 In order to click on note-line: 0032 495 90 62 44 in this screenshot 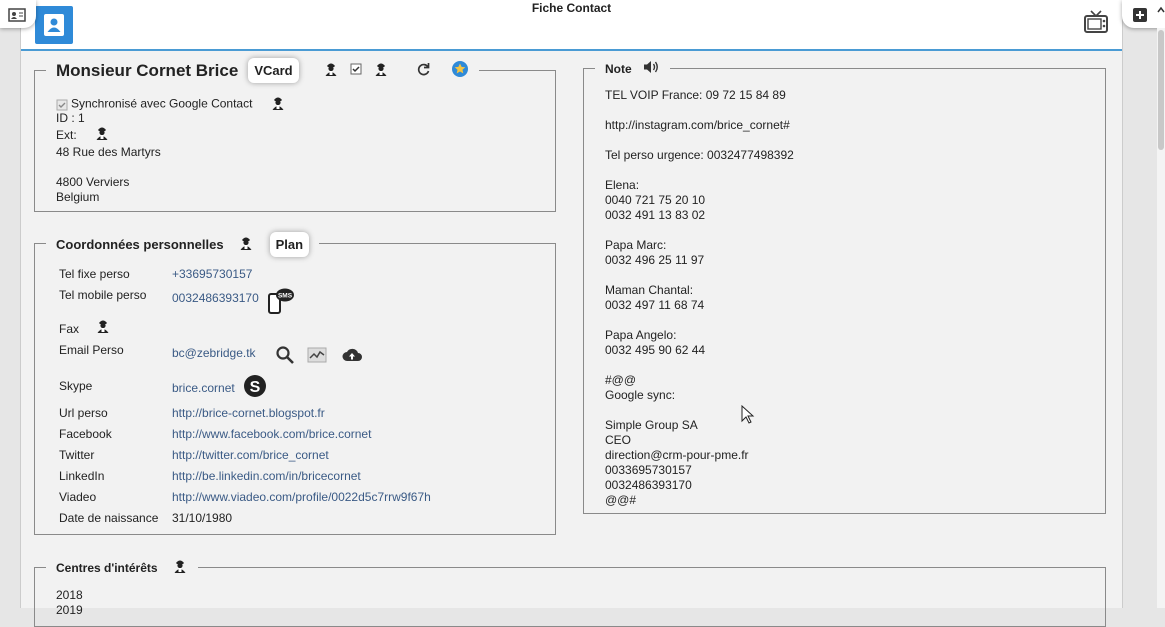, I will do `click(655, 350)`.